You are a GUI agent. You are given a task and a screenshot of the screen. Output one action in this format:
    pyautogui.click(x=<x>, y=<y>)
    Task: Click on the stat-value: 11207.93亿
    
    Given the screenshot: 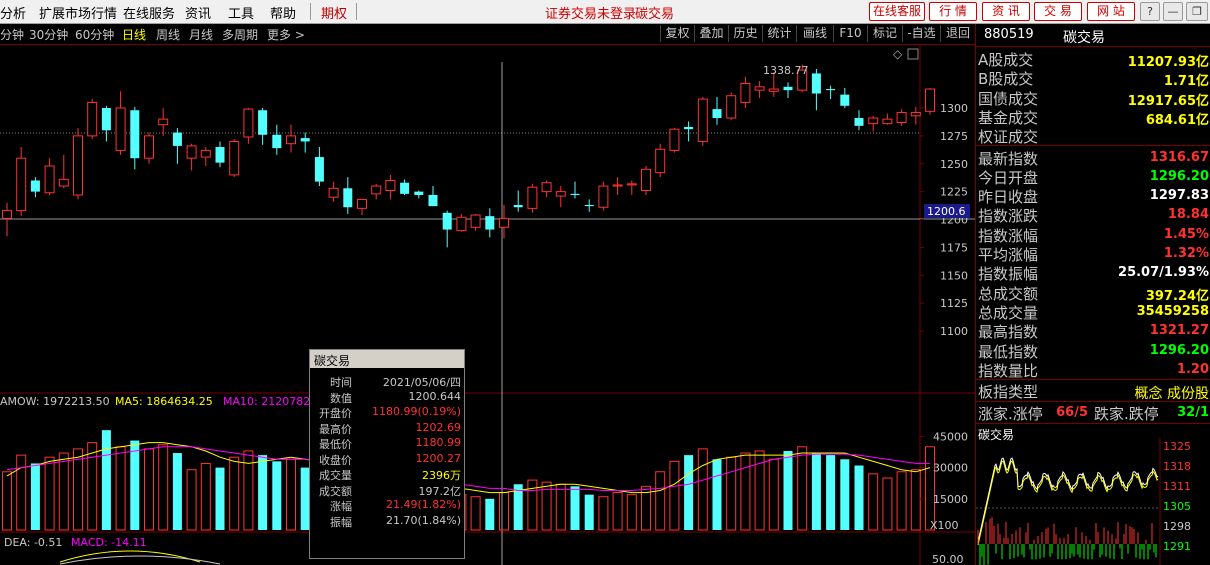 What is the action you would take?
    pyautogui.click(x=1168, y=62)
    